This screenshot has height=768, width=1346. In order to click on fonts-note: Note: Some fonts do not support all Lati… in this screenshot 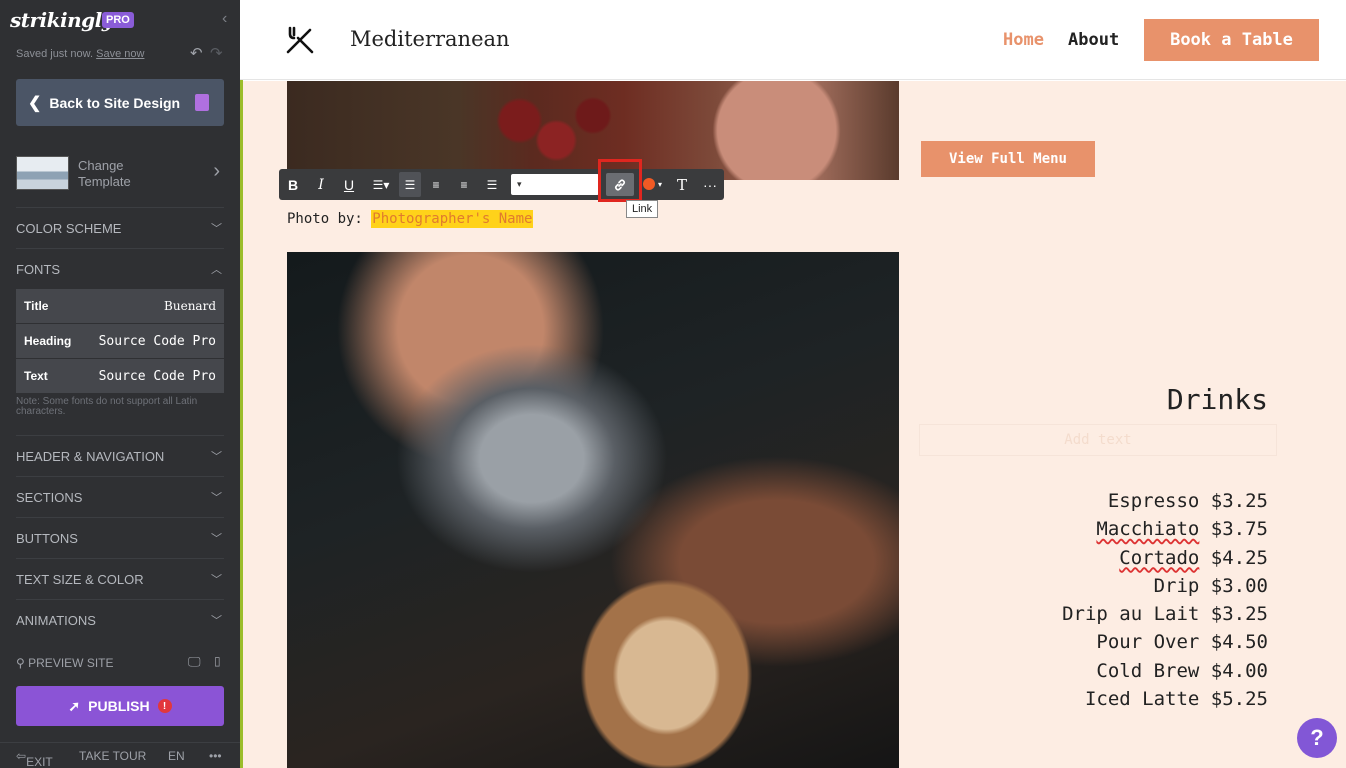, I will do `click(107, 406)`.